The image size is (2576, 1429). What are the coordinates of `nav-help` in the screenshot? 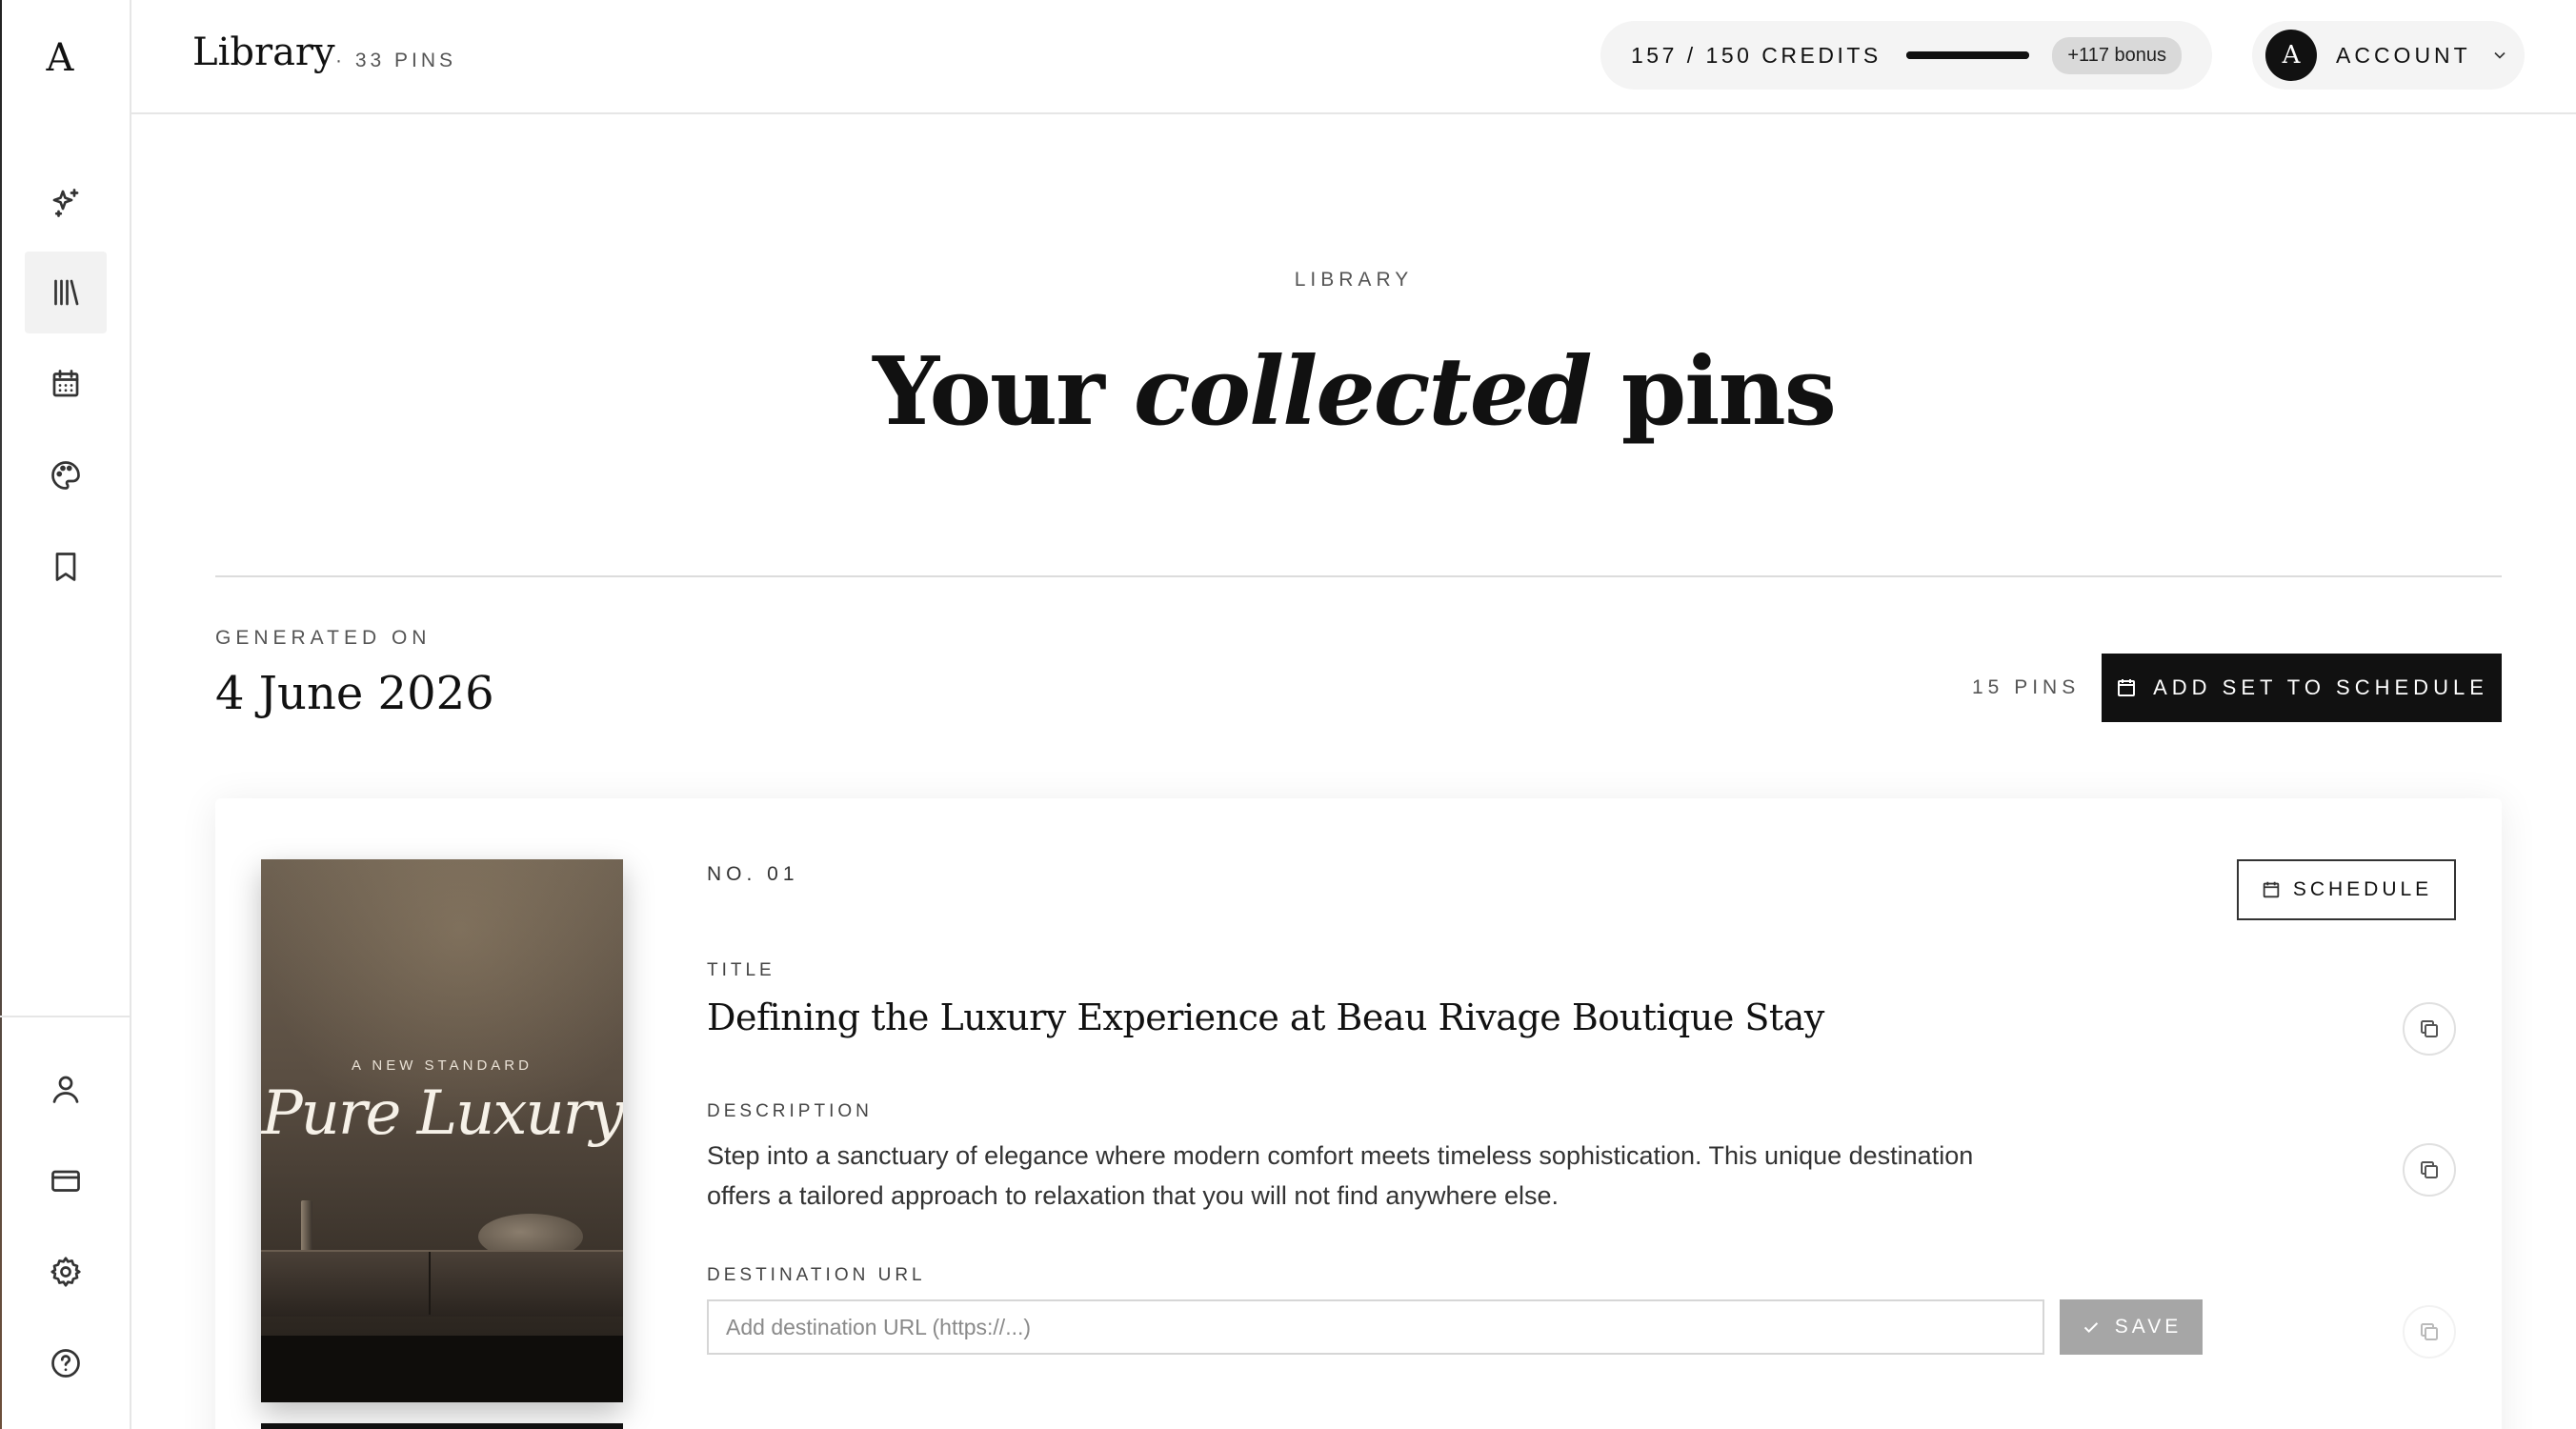 It's located at (66, 1363).